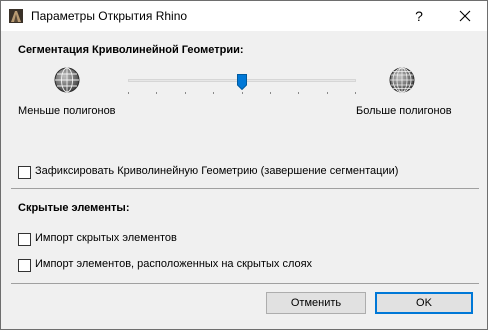  I want to click on fewer-polygons-label: Меньше полигонов, so click(67, 111).